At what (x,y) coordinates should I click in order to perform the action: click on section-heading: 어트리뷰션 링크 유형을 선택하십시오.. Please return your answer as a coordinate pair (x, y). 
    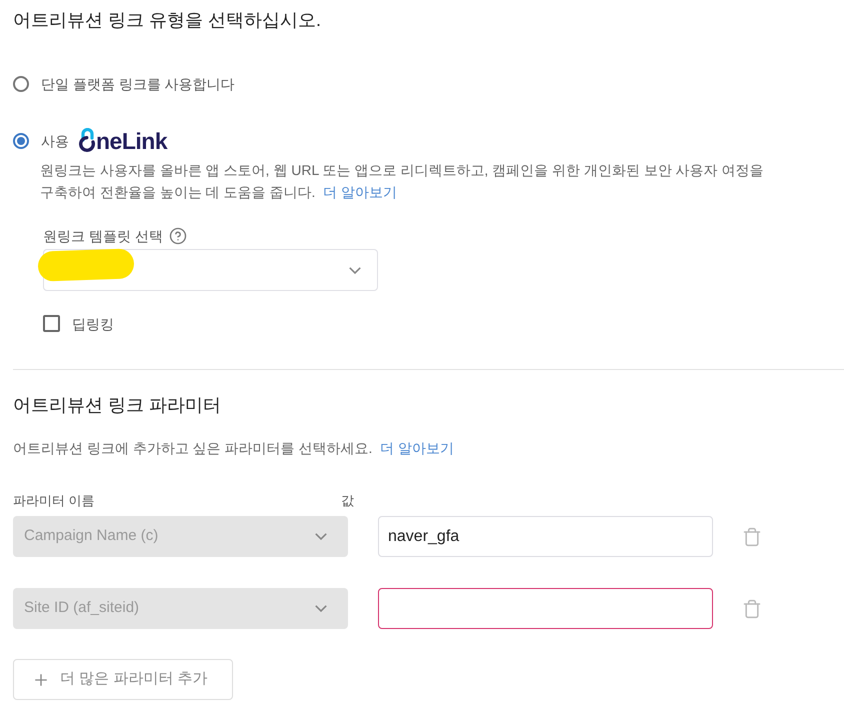
    Looking at the image, I should click on (167, 20).